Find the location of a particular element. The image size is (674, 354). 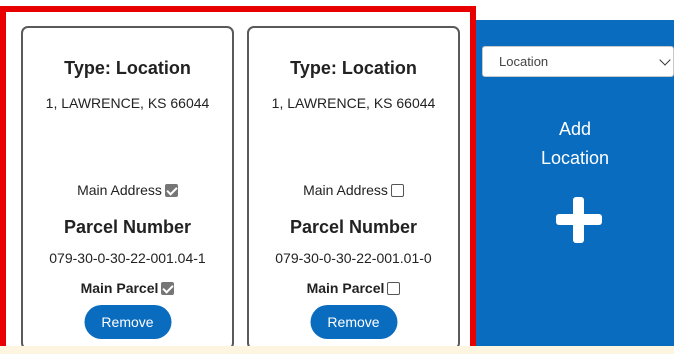

select-value: Location is located at coordinates (524, 61).